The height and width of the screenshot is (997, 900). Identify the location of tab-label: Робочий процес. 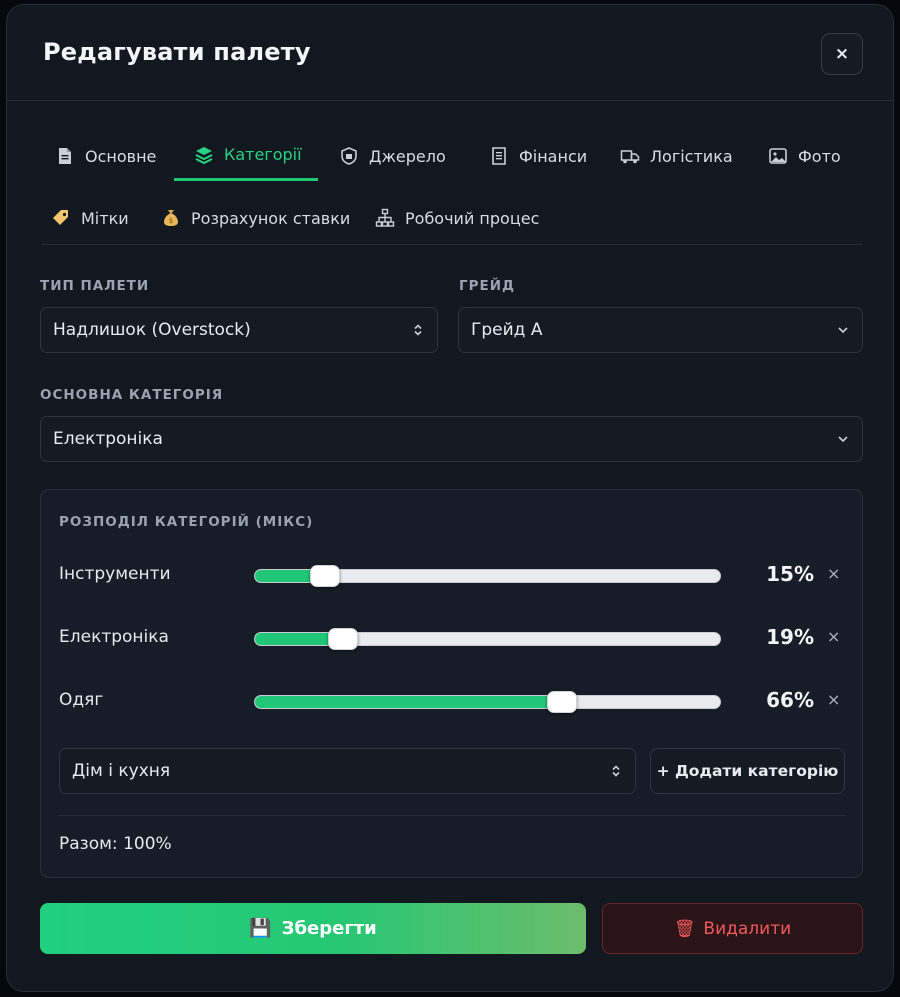
(472, 218).